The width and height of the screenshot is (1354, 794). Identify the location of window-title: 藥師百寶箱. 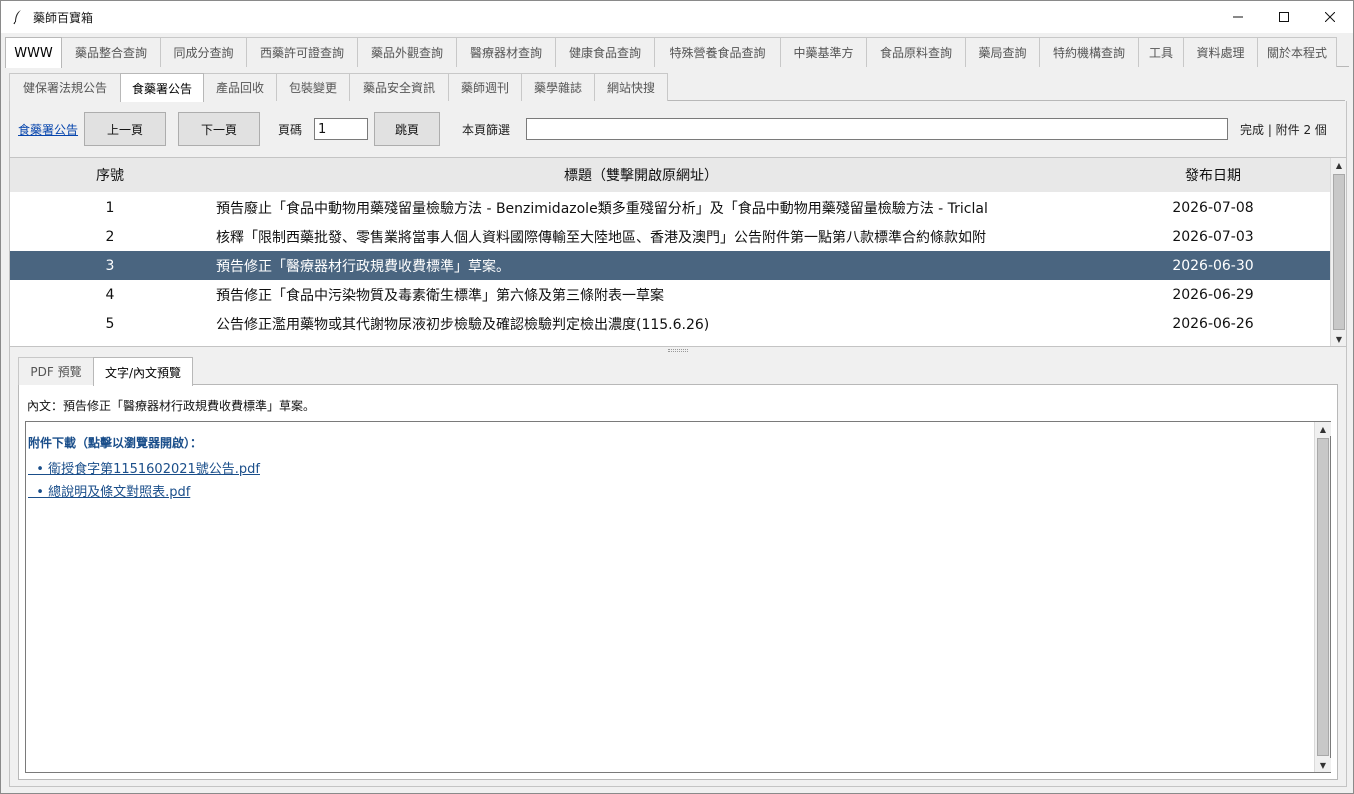
(63, 17).